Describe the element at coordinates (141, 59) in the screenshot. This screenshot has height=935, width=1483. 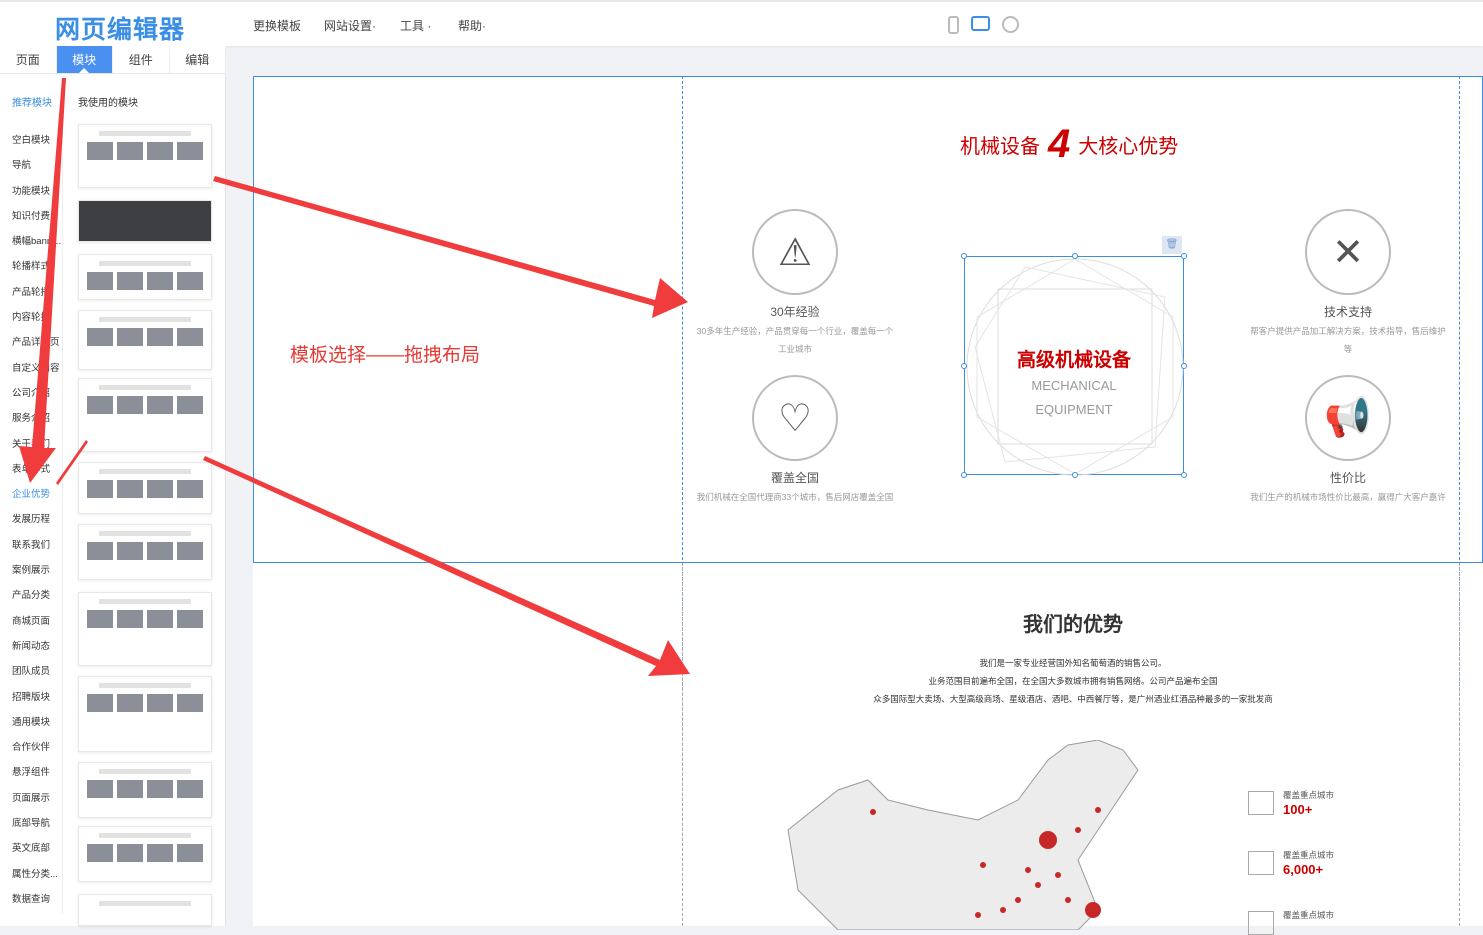
I see `tab-components: 组件` at that location.